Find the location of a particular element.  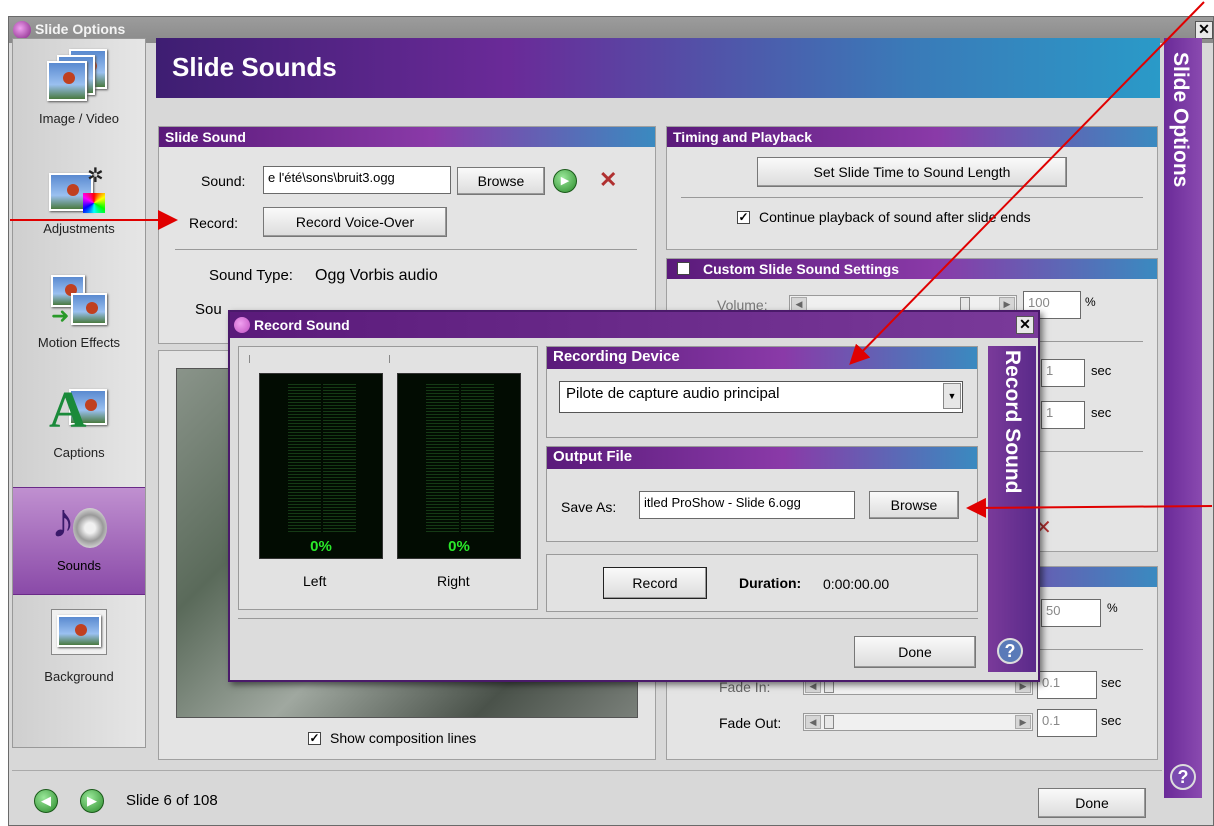

level-meters-panel: 0% 0% Left Right is located at coordinates (388, 478).